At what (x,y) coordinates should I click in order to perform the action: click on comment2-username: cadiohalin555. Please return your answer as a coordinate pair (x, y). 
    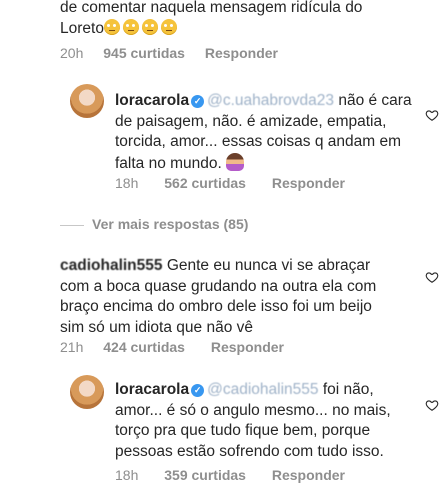
    Looking at the image, I should click on (111, 265).